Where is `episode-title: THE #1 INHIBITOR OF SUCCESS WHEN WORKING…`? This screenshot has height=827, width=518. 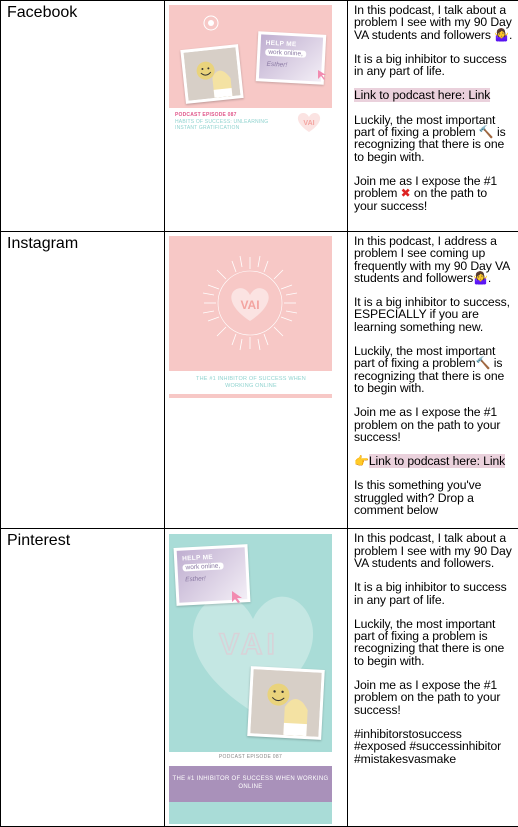 episode-title: THE #1 INHIBITOR OF SUCCESS WHEN WORKING… is located at coordinates (250, 783).